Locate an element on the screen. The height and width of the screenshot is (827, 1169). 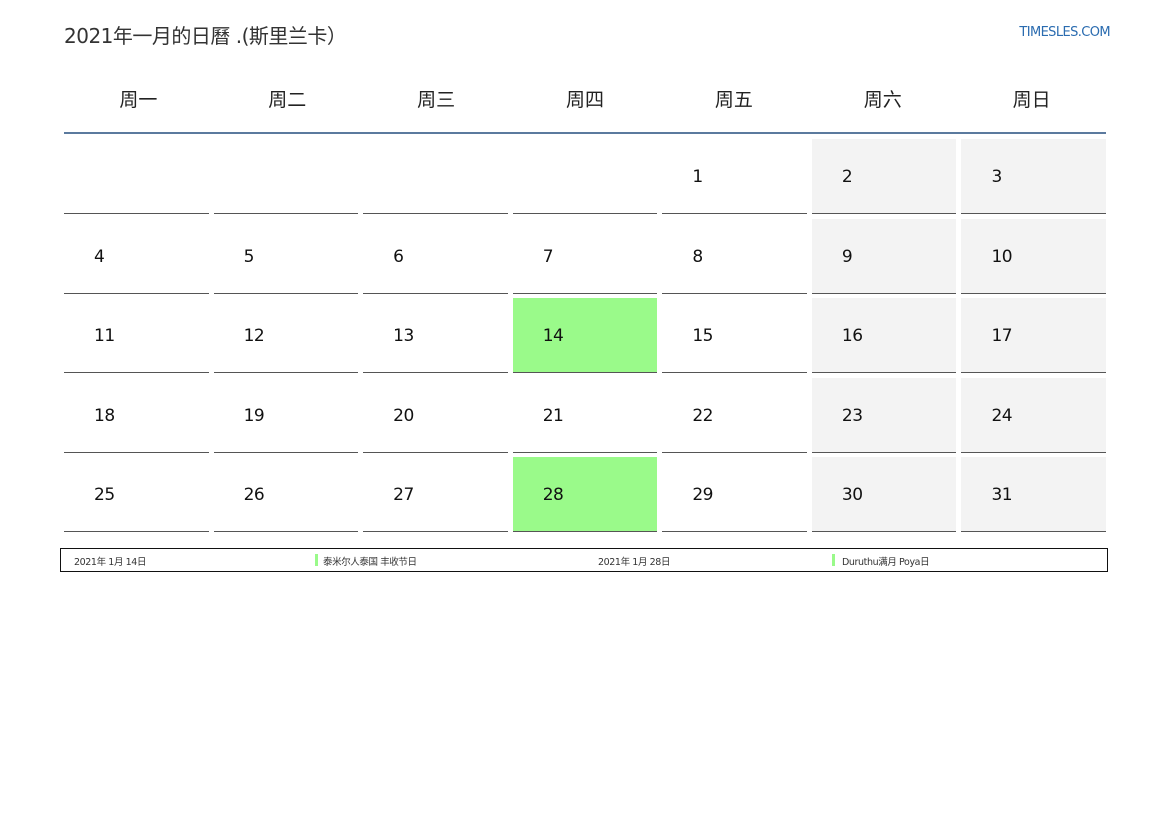
weekday-header: 周一 周二 周三 周四 周五 周六 周日 is located at coordinates (585, 107).